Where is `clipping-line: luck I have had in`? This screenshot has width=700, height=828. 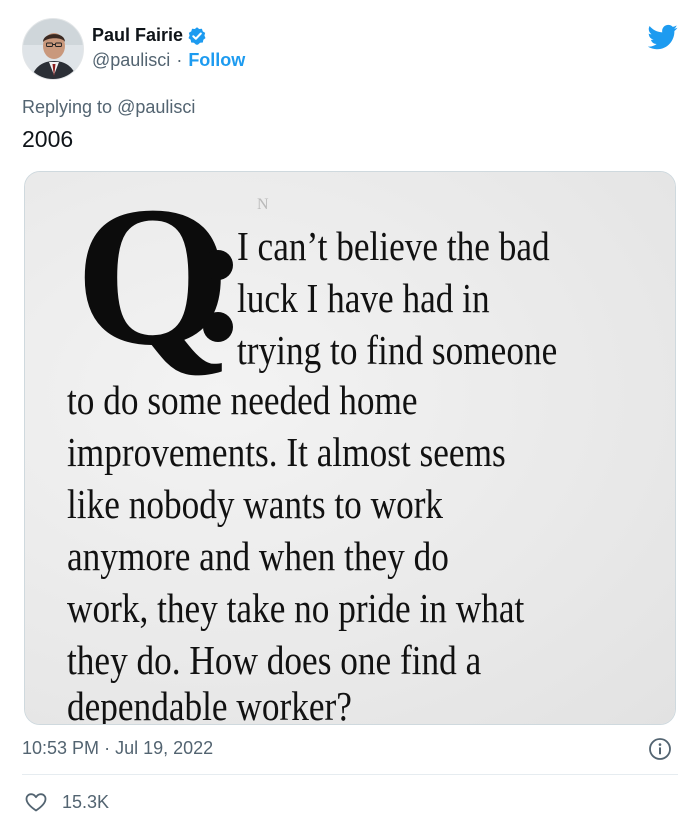 clipping-line: luck I have had in is located at coordinates (363, 298).